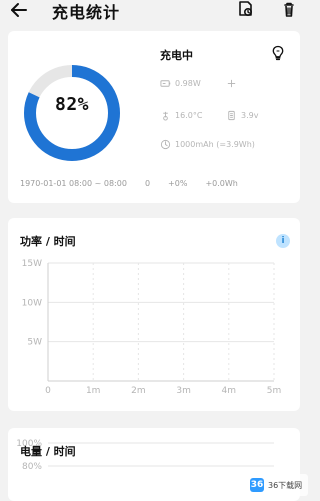 This screenshot has width=320, height=501. I want to click on current-icon, so click(231, 83).